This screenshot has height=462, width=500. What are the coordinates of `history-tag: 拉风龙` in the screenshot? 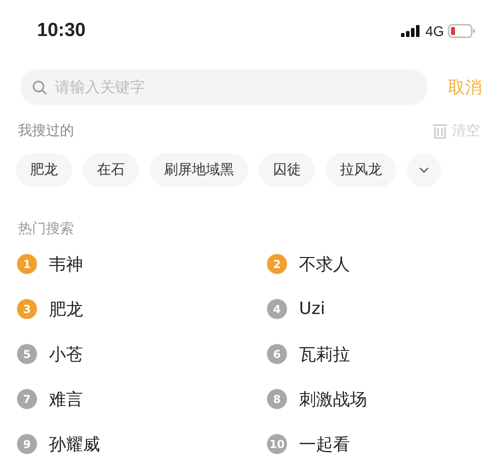 It's located at (361, 170).